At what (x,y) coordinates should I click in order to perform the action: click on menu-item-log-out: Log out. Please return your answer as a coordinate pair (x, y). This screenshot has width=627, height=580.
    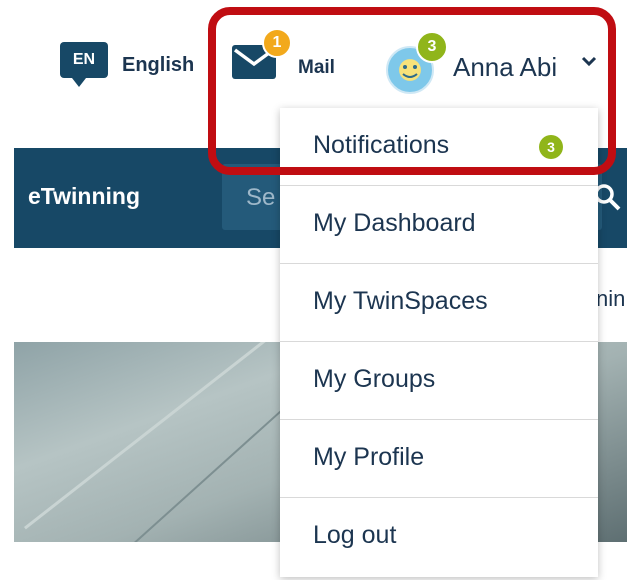
    Looking at the image, I should click on (439, 536).